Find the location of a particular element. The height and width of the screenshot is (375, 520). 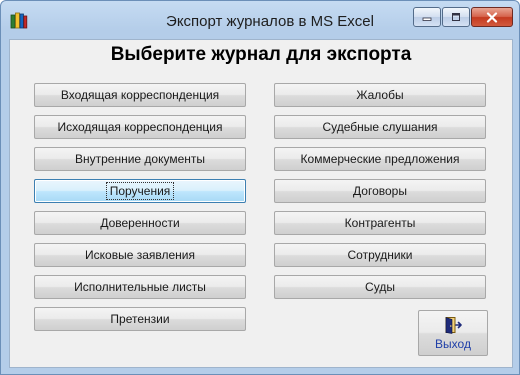

page-heading: Выберите журнал для экспорта is located at coordinates (261, 54).